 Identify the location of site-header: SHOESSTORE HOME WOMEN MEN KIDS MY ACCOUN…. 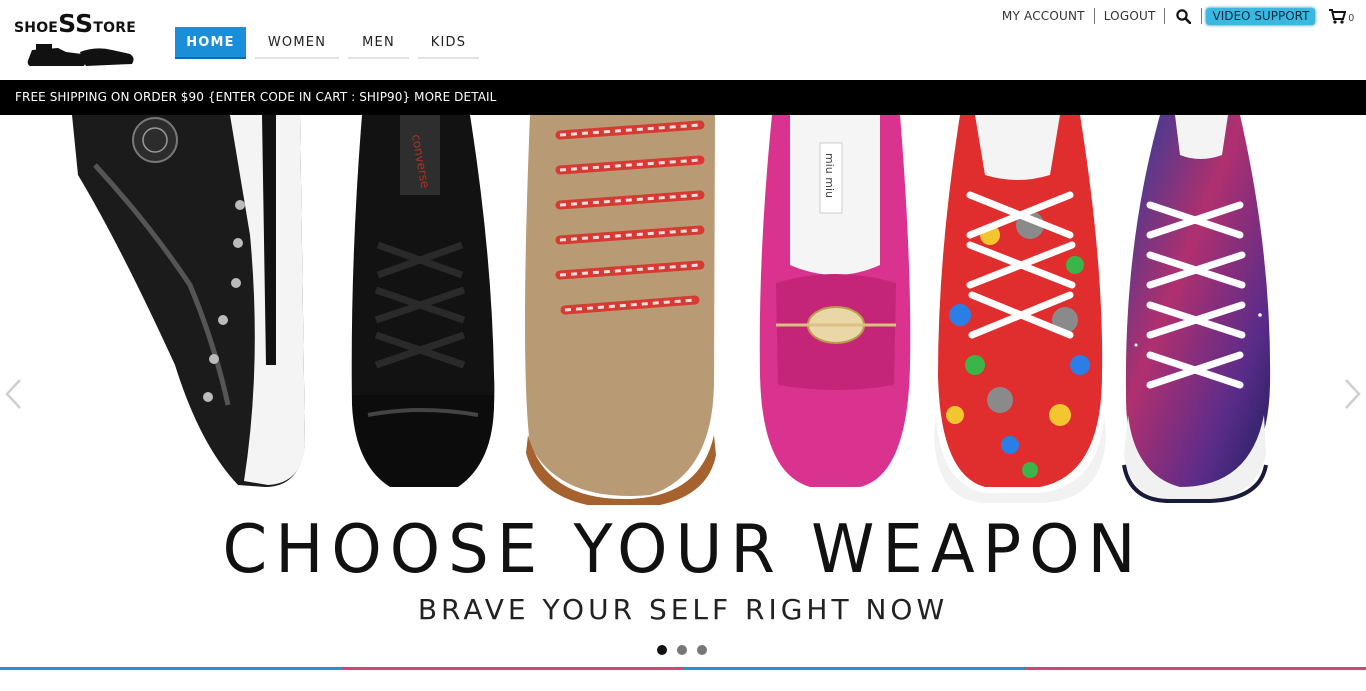
(683, 40).